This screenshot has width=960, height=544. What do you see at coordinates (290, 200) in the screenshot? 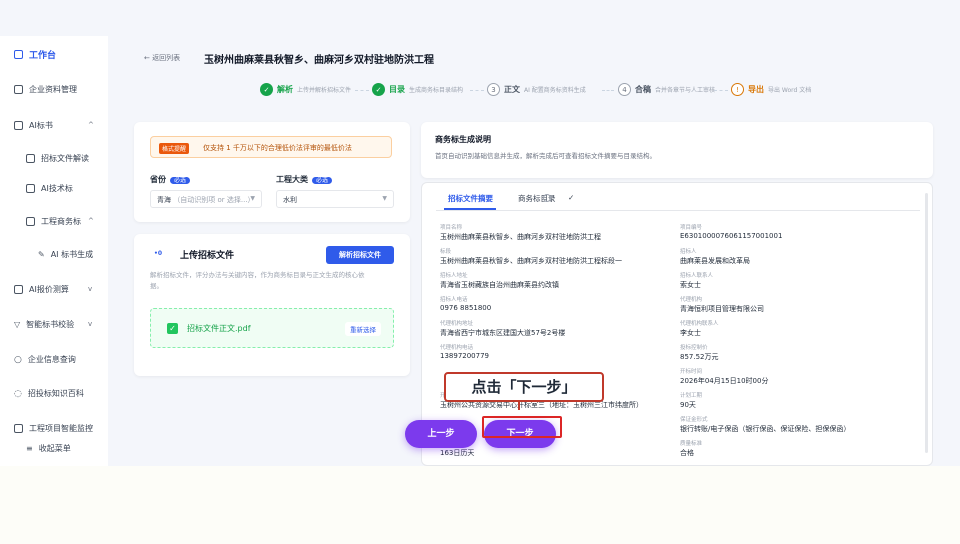
I see `category-value: 水利` at bounding box center [290, 200].